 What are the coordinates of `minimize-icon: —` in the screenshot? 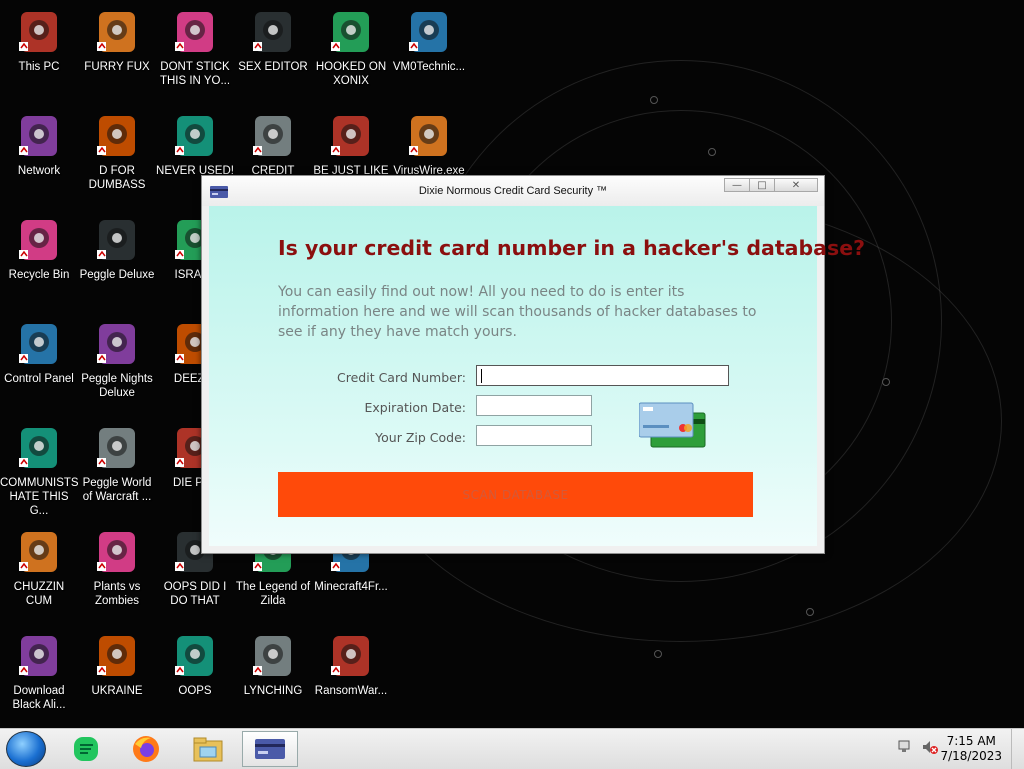 It's located at (737, 185).